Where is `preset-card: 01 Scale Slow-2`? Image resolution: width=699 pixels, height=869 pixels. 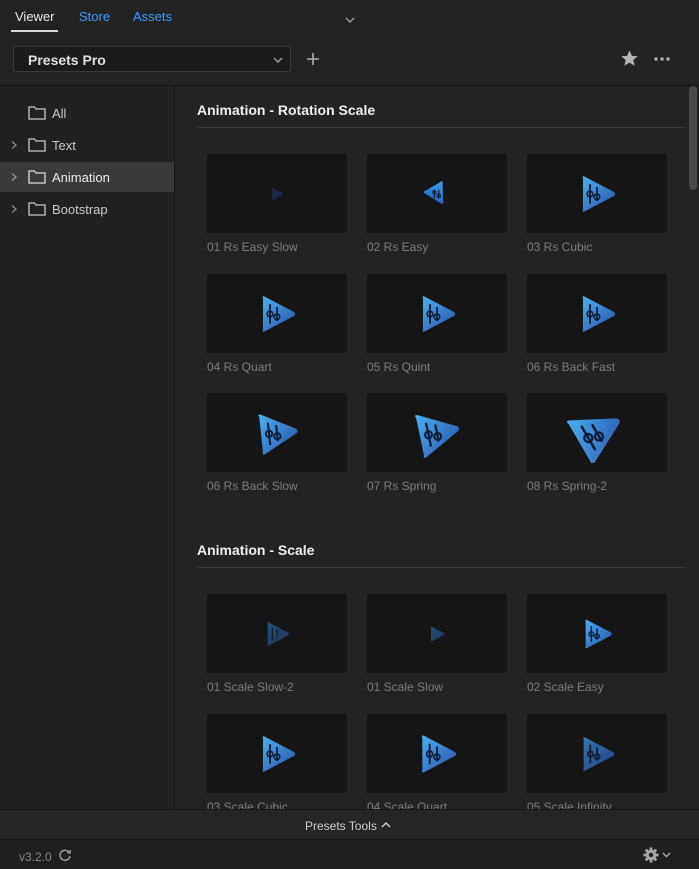 preset-card: 01 Scale Slow-2 is located at coordinates (277, 644).